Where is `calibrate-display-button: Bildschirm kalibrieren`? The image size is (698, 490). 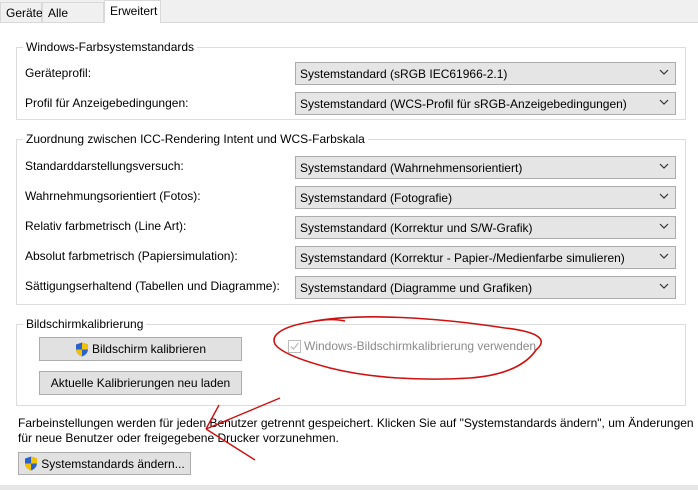 calibrate-display-button: Bildschirm kalibrieren is located at coordinates (140, 349).